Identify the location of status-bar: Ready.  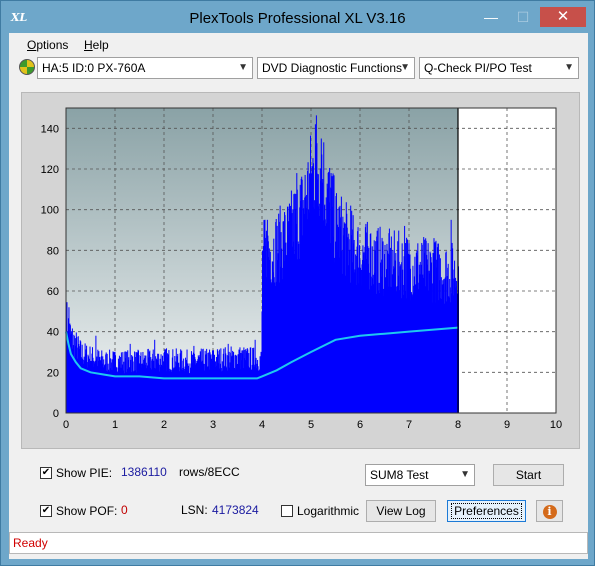
(298, 543).